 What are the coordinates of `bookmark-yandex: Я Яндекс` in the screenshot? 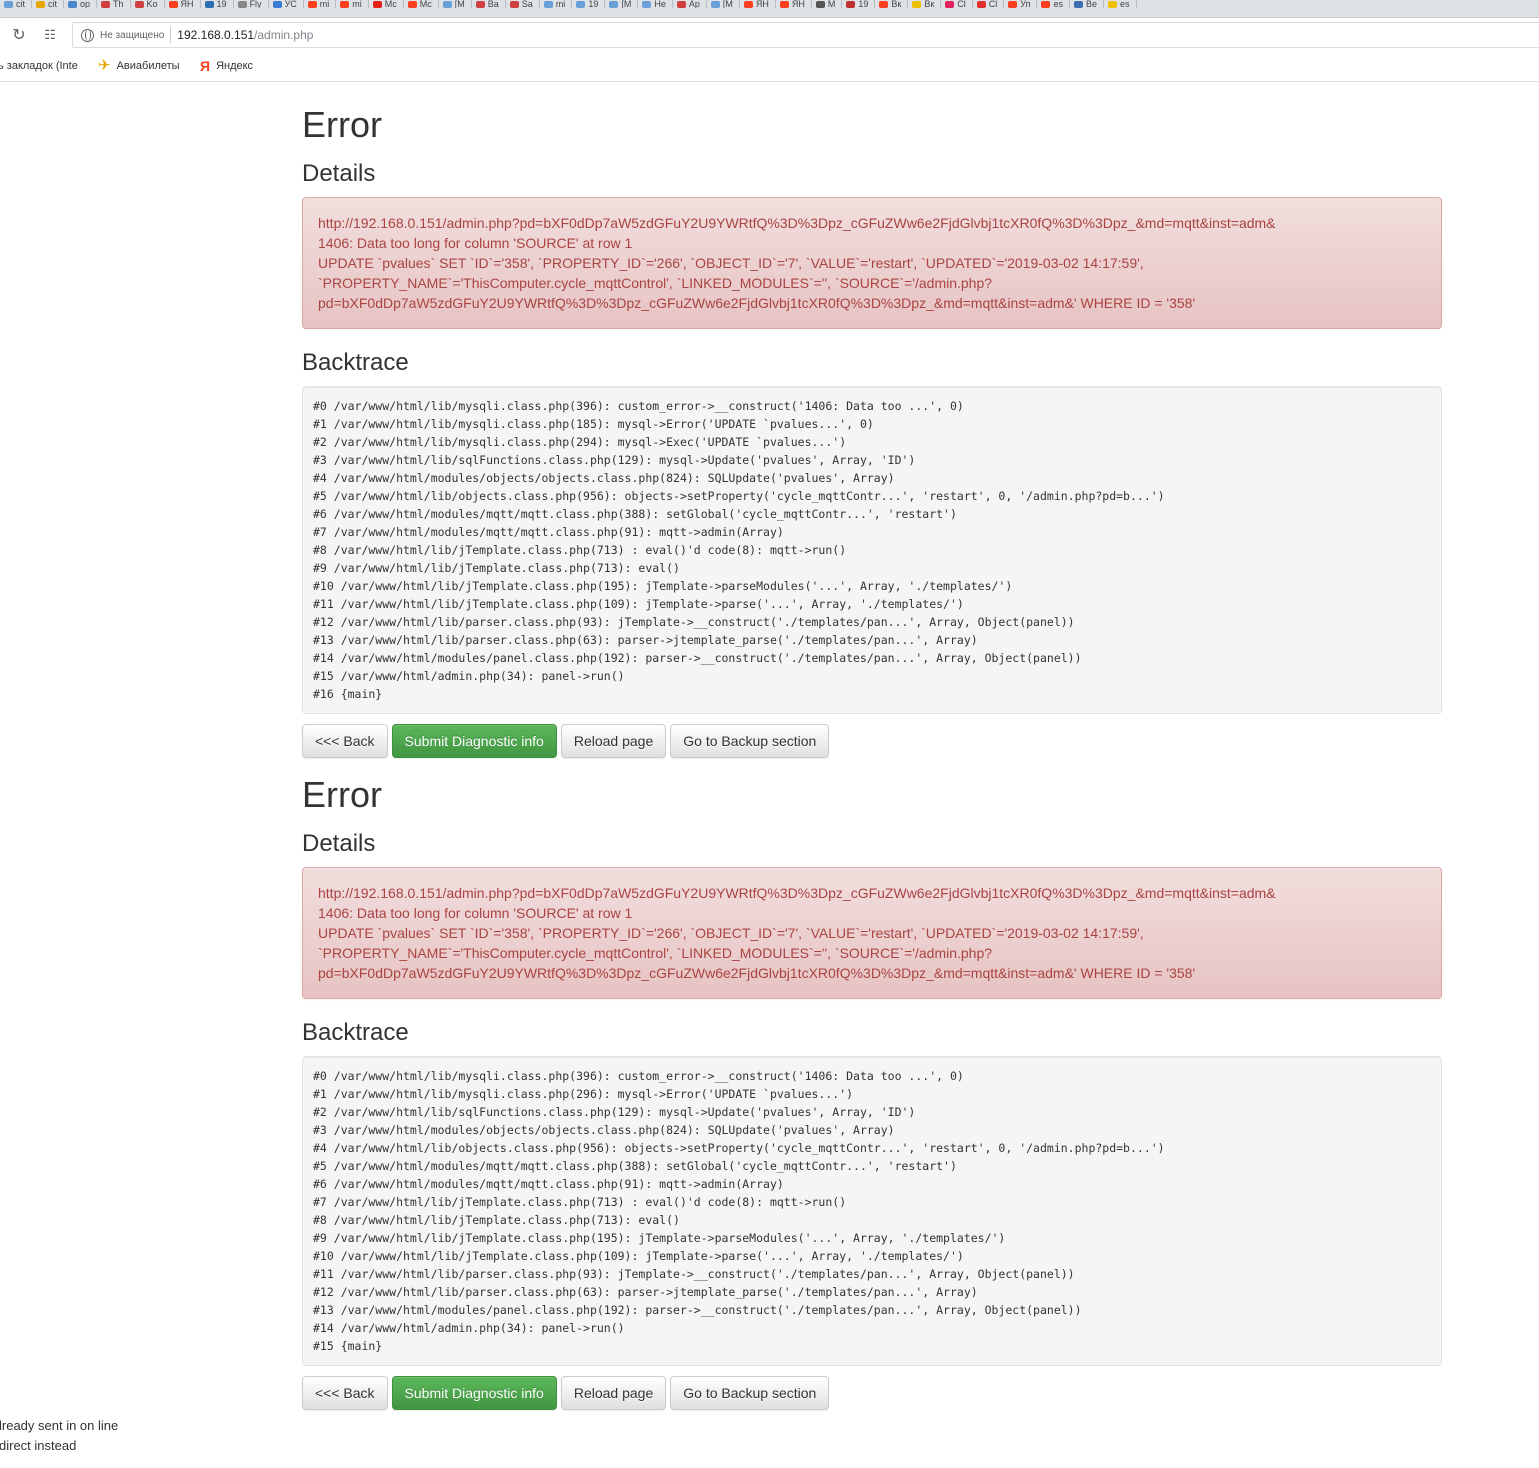 It's located at (227, 66).